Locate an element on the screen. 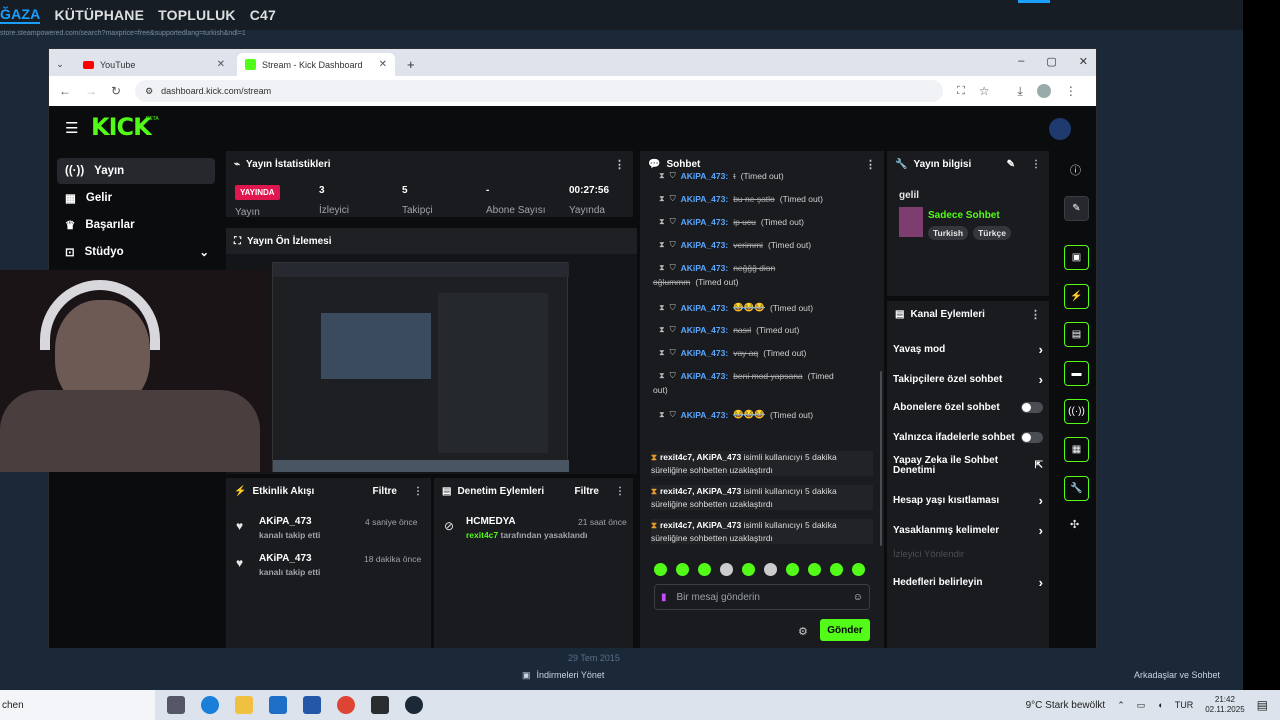  task-view-icon is located at coordinates (176, 705).